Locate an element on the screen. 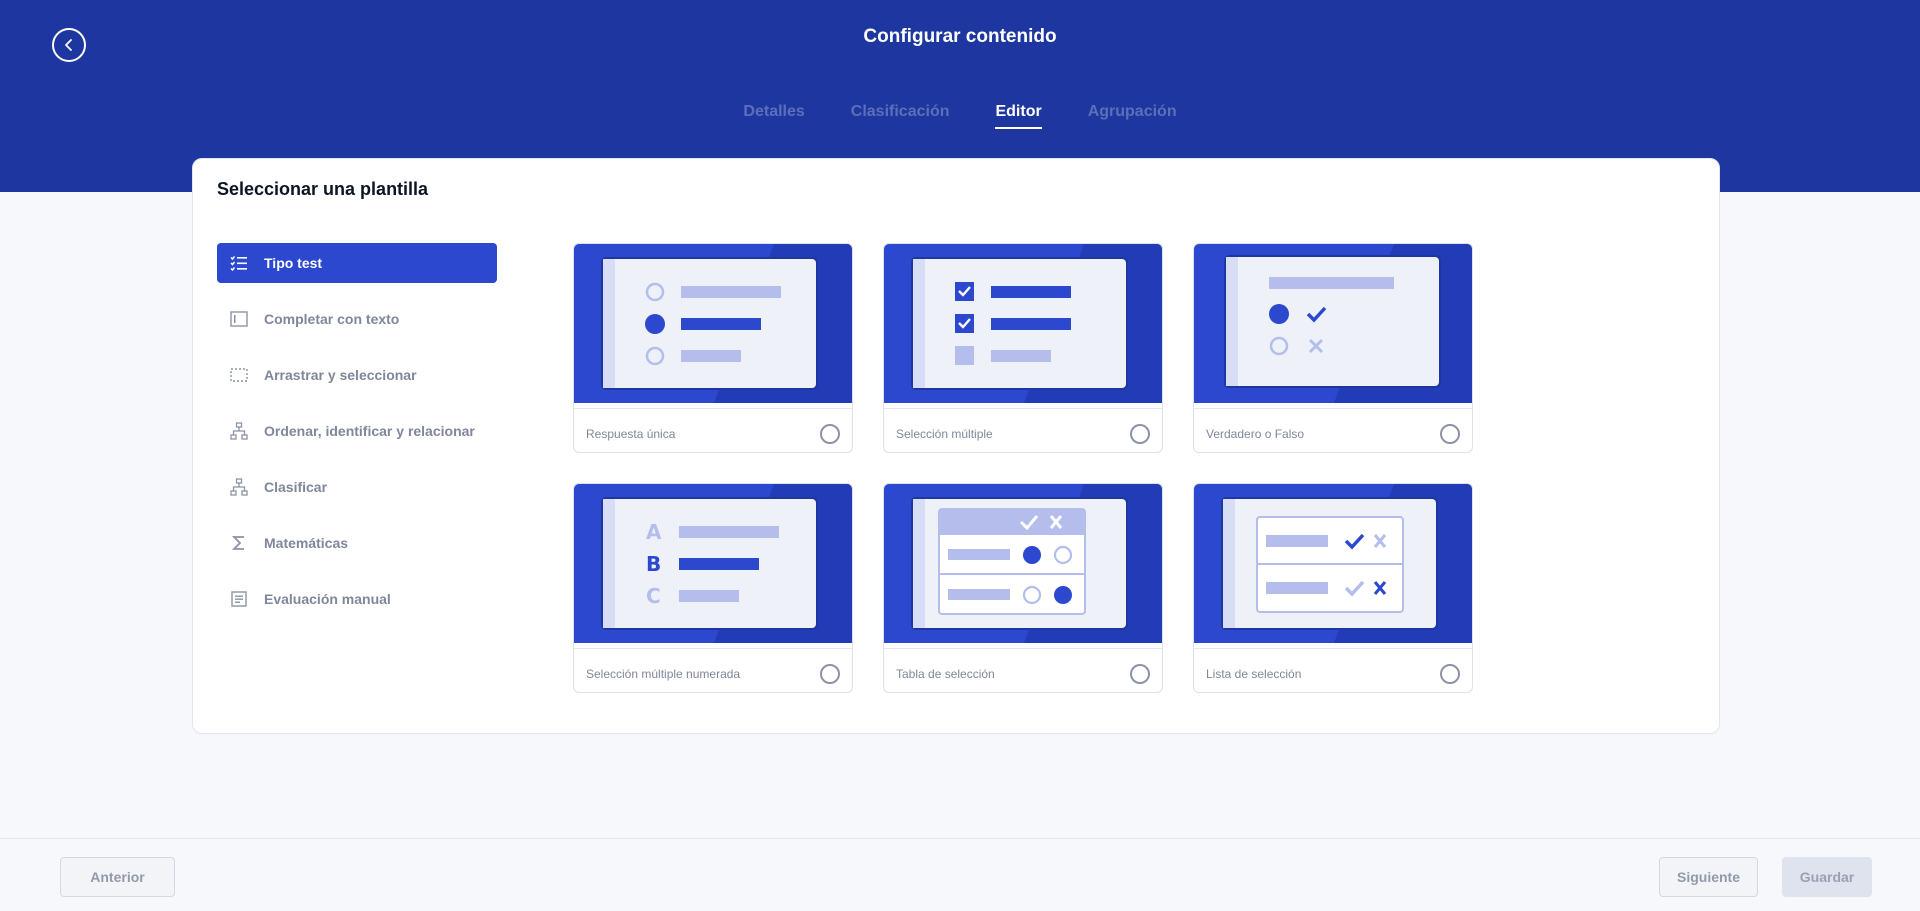  menu-item-label: Clasificar is located at coordinates (296, 487).